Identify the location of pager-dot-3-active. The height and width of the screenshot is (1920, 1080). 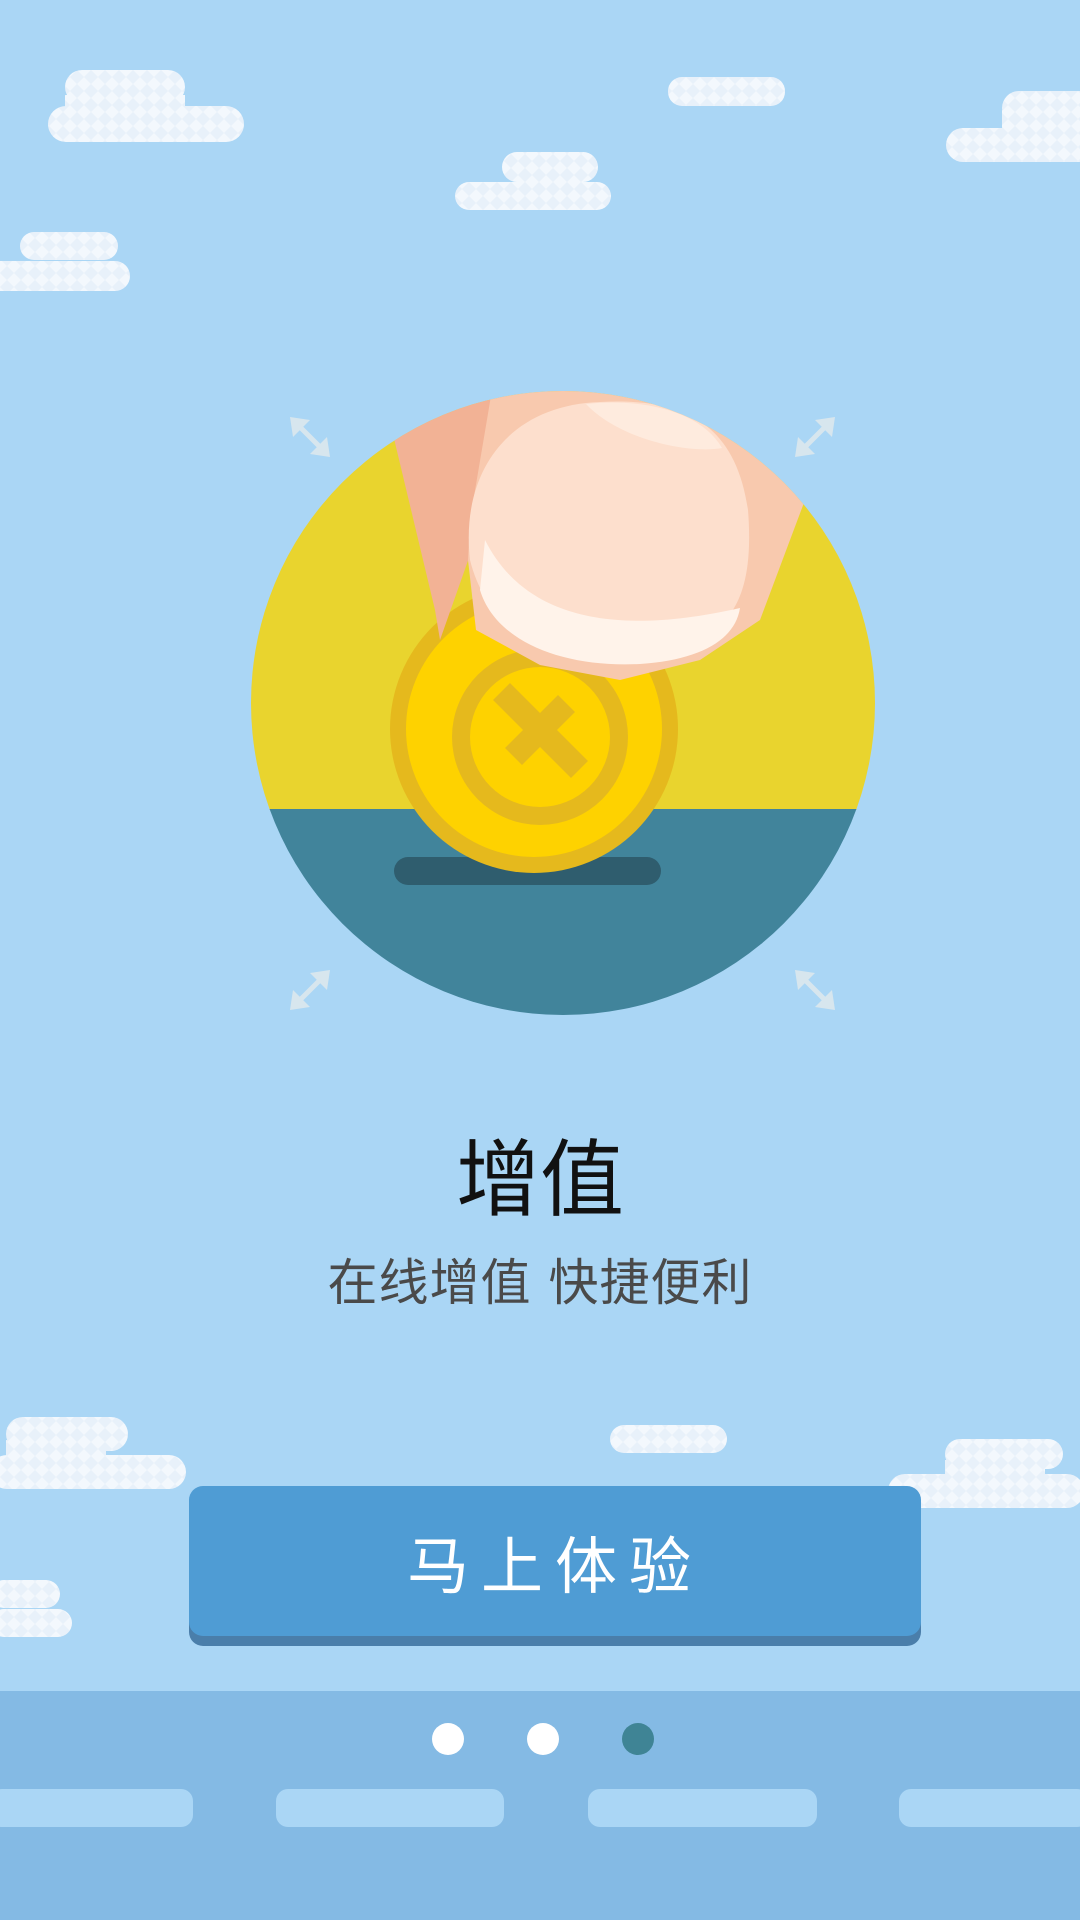
(638, 1739).